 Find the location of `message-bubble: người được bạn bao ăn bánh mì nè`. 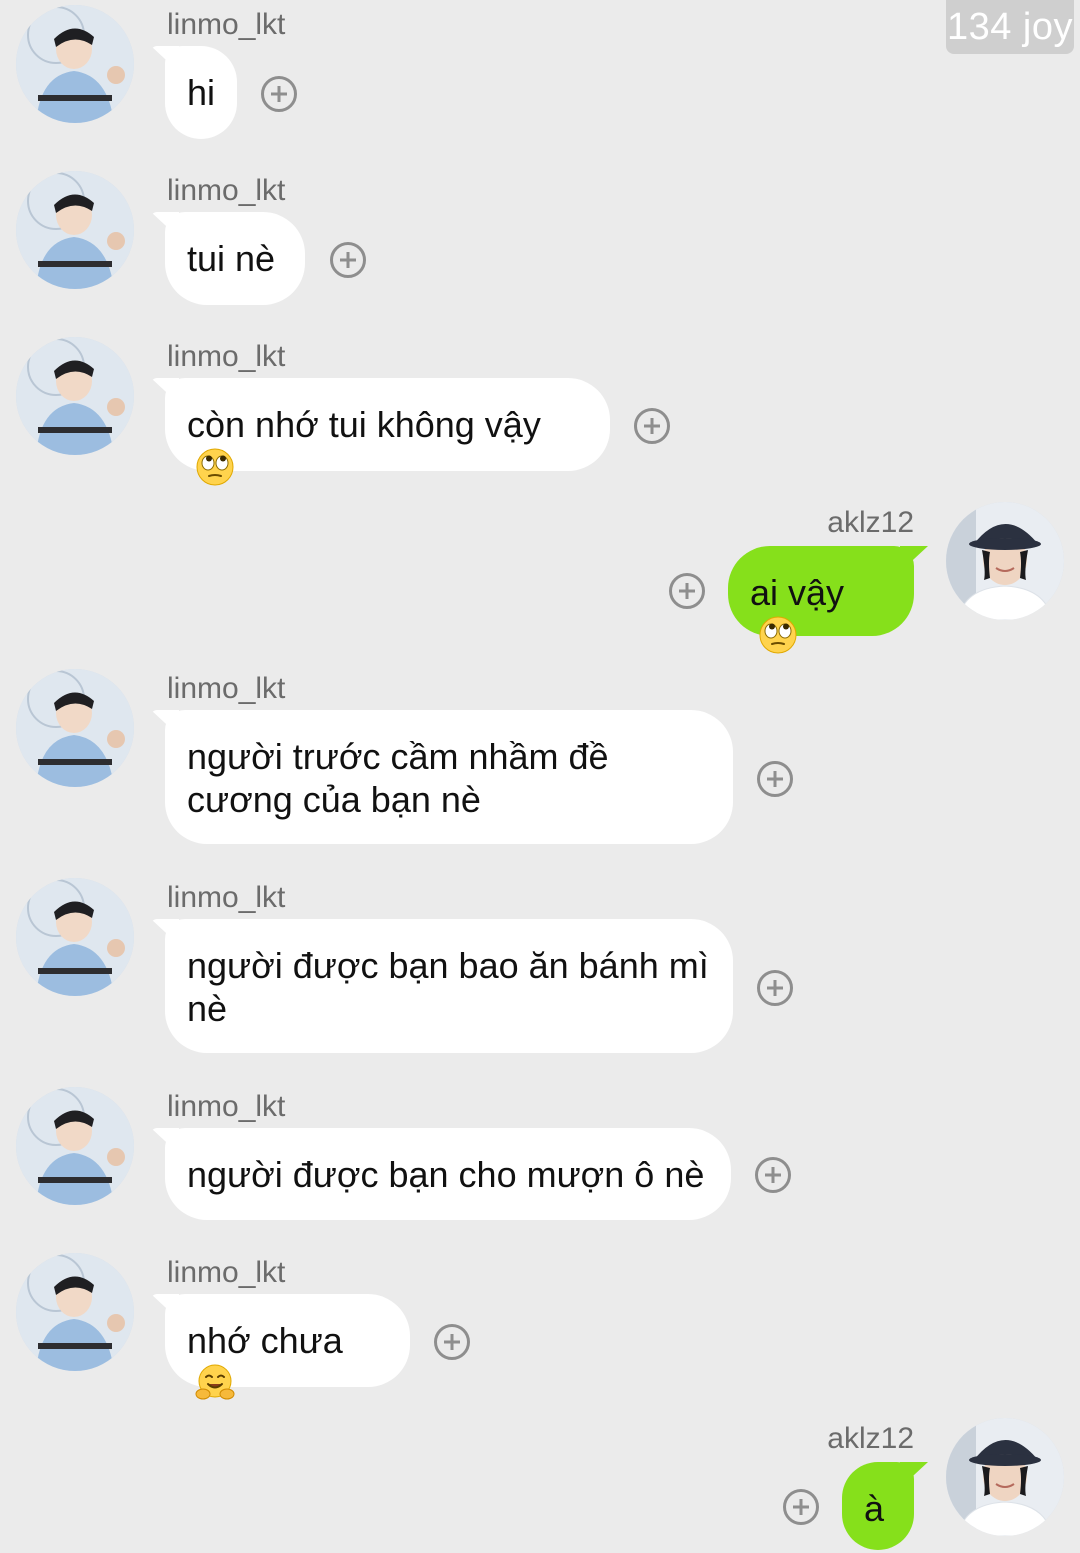

message-bubble: người được bạn bao ăn bánh mì nè is located at coordinates (449, 986).